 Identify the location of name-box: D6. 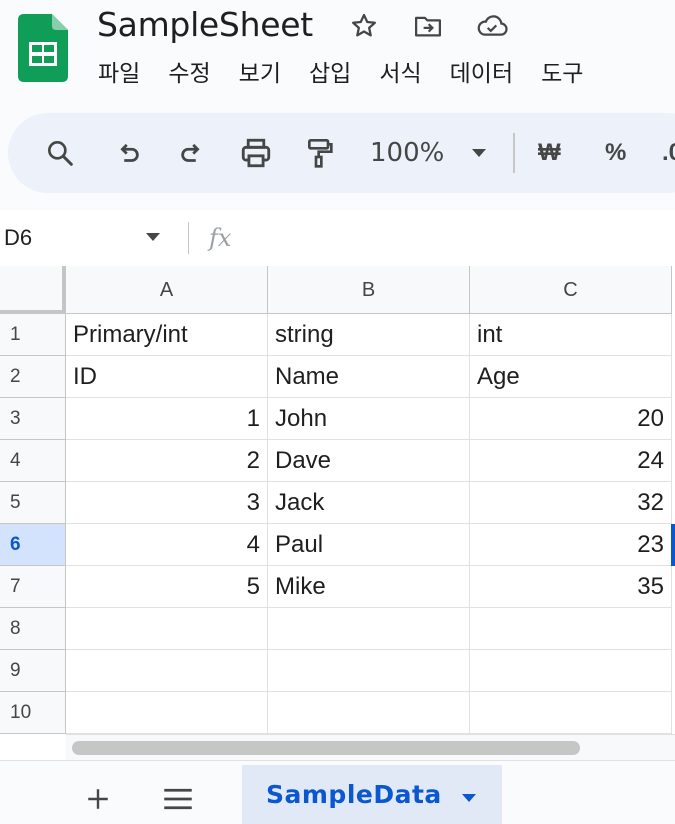
(18, 238).